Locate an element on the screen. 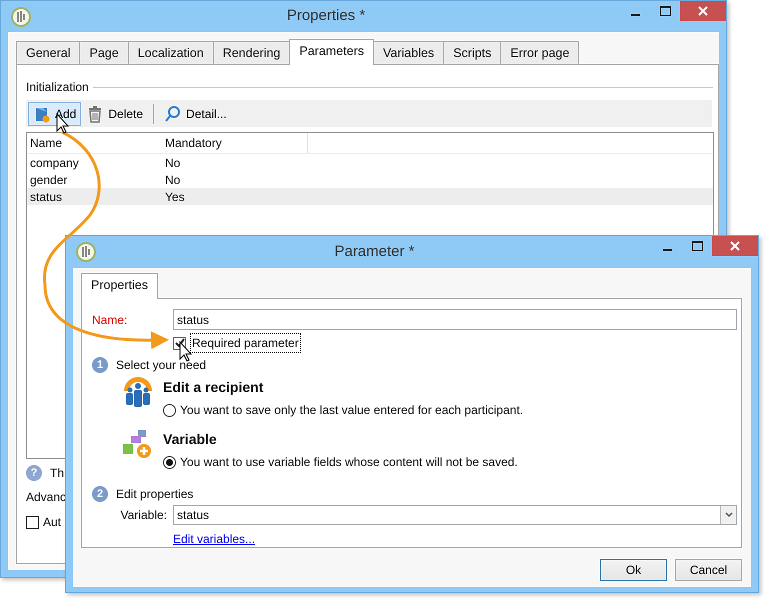 The image size is (774, 609). step-label: Edit properties is located at coordinates (155, 494).